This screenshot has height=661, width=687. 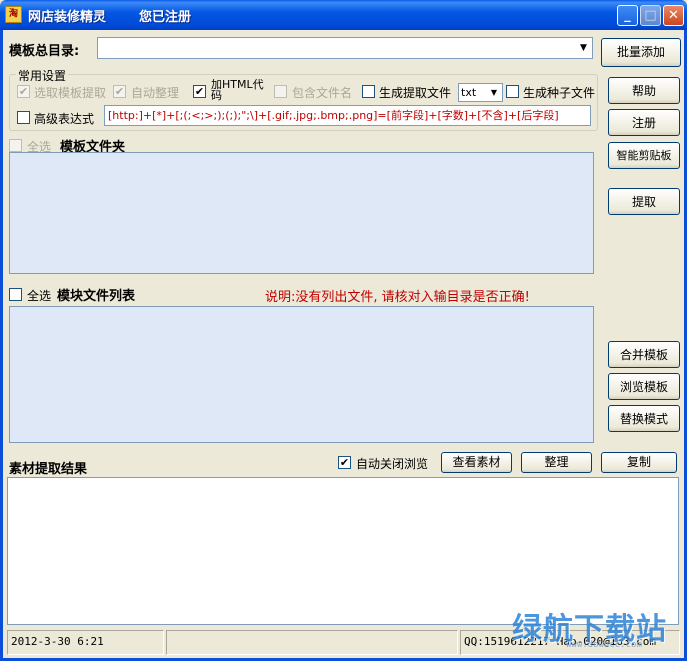 I want to click on add-html-code-checkbox: ✔, so click(x=199, y=91).